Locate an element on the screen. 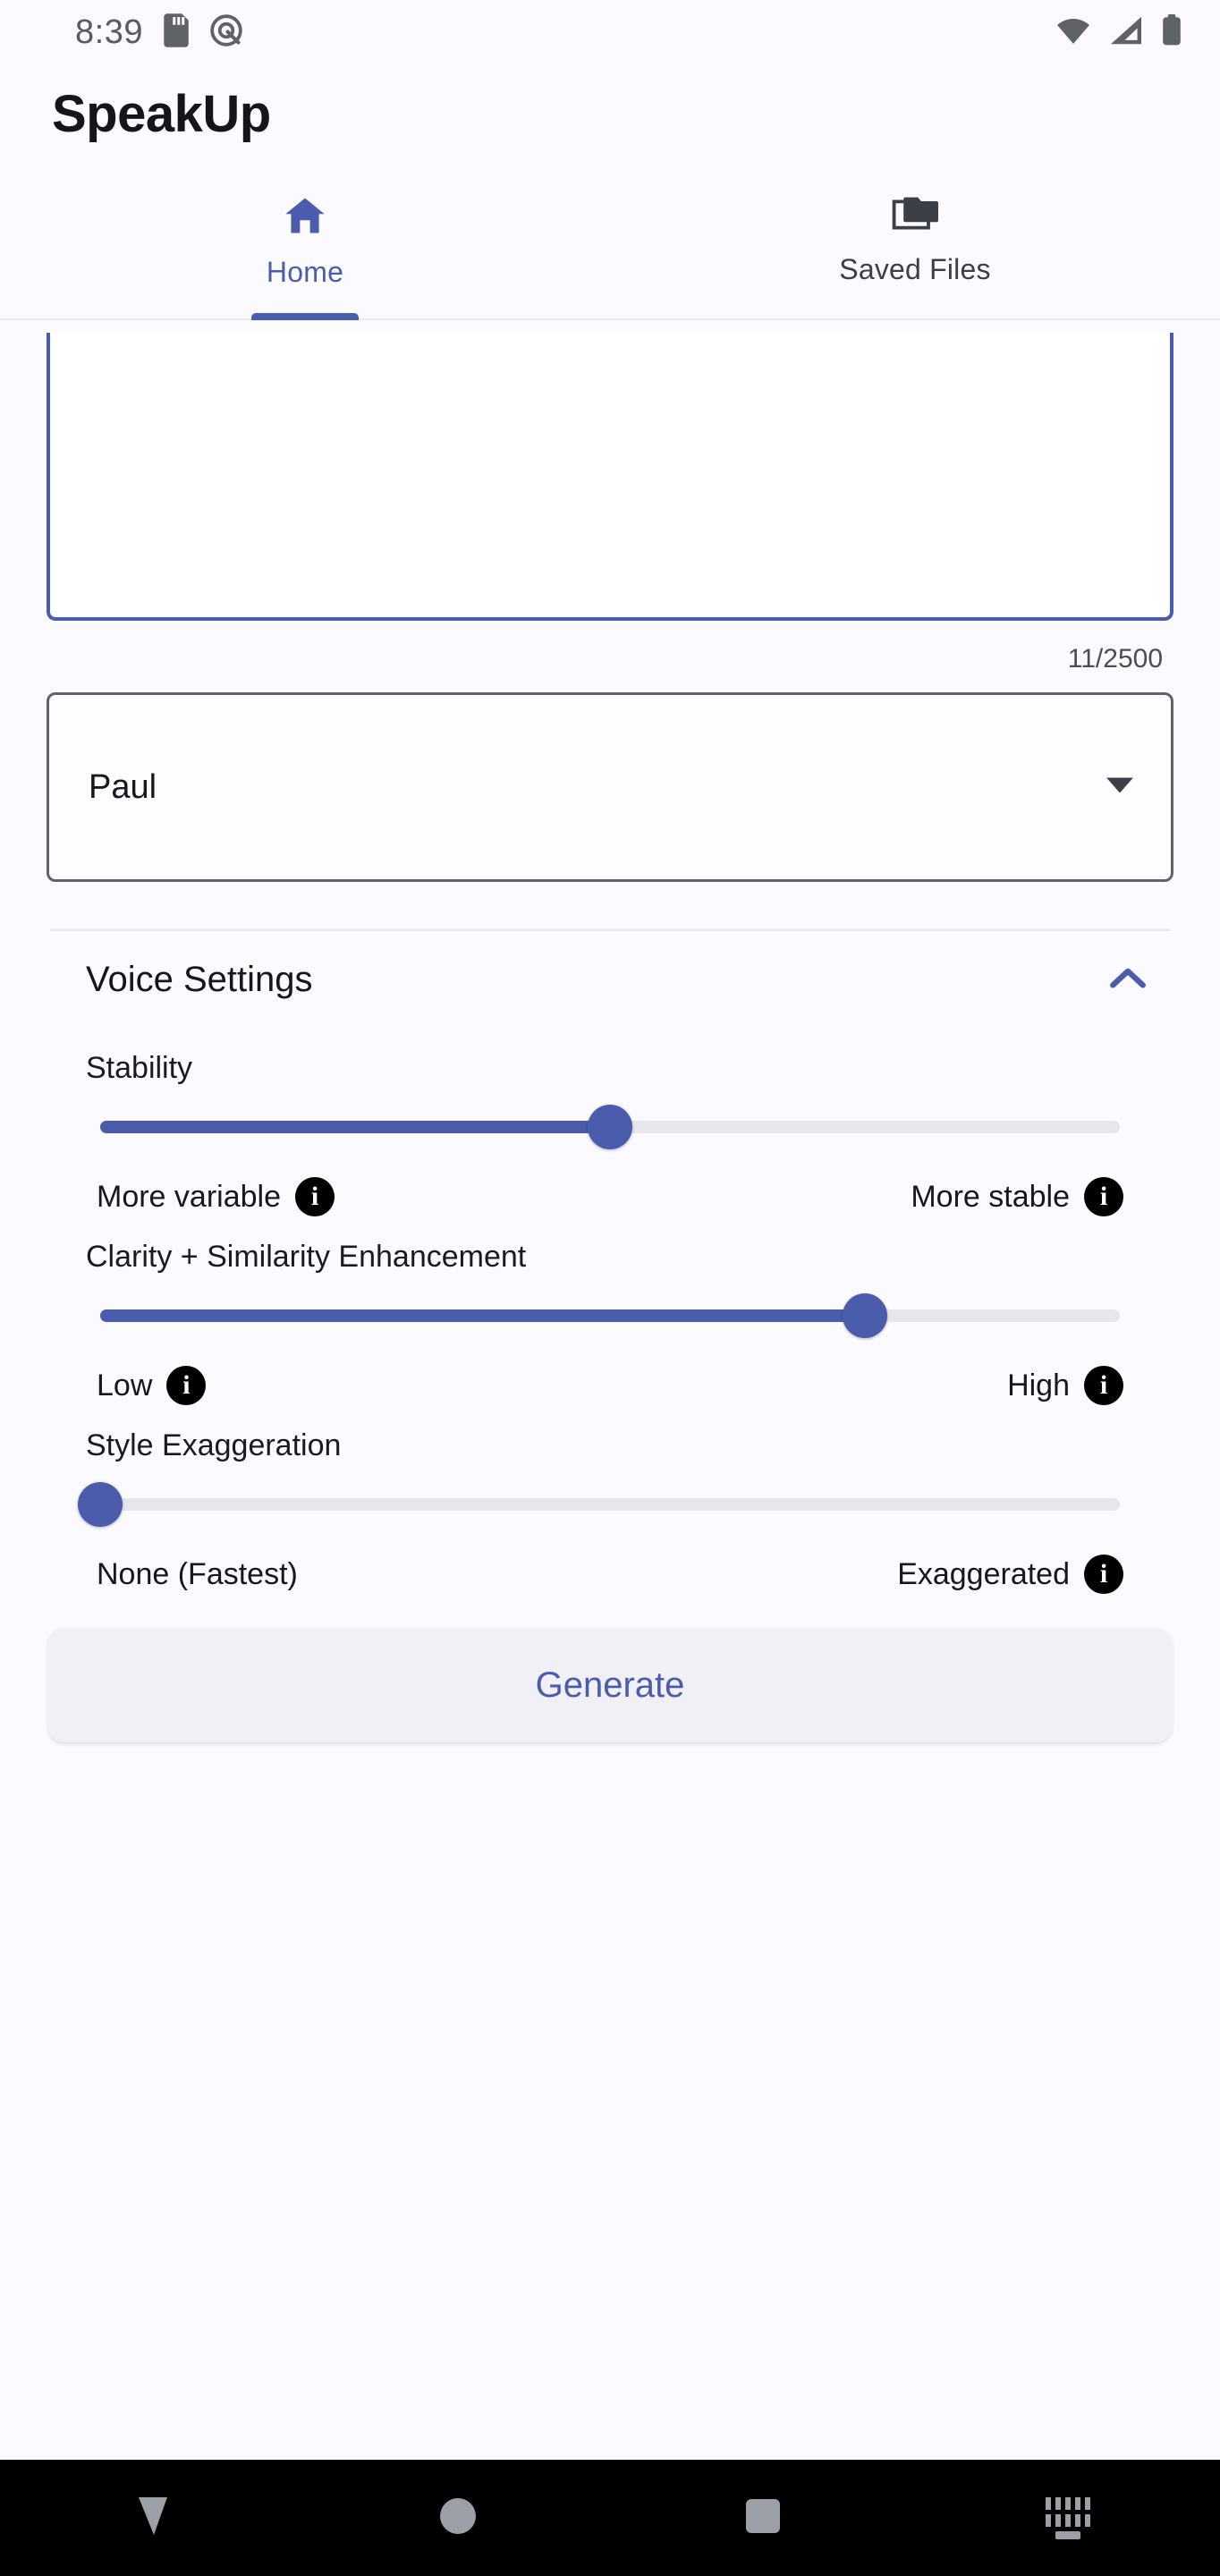 Image resolution: width=1220 pixels, height=2576 pixels. status-bar-right is located at coordinates (1118, 32).